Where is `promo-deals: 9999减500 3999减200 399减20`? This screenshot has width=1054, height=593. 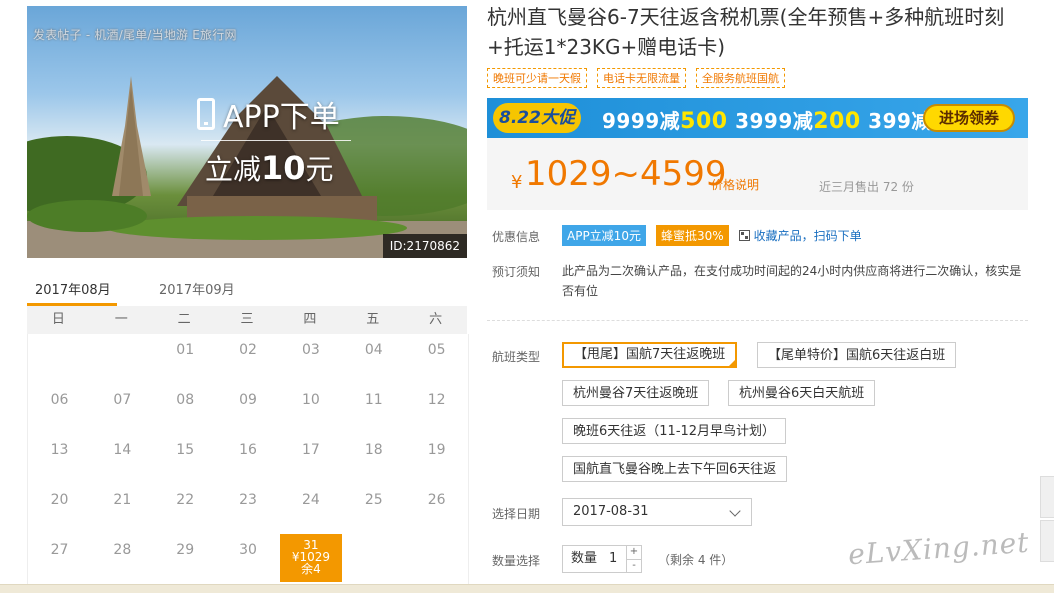 promo-deals: 9999减500 3999减200 399减20 is located at coordinates (783, 119).